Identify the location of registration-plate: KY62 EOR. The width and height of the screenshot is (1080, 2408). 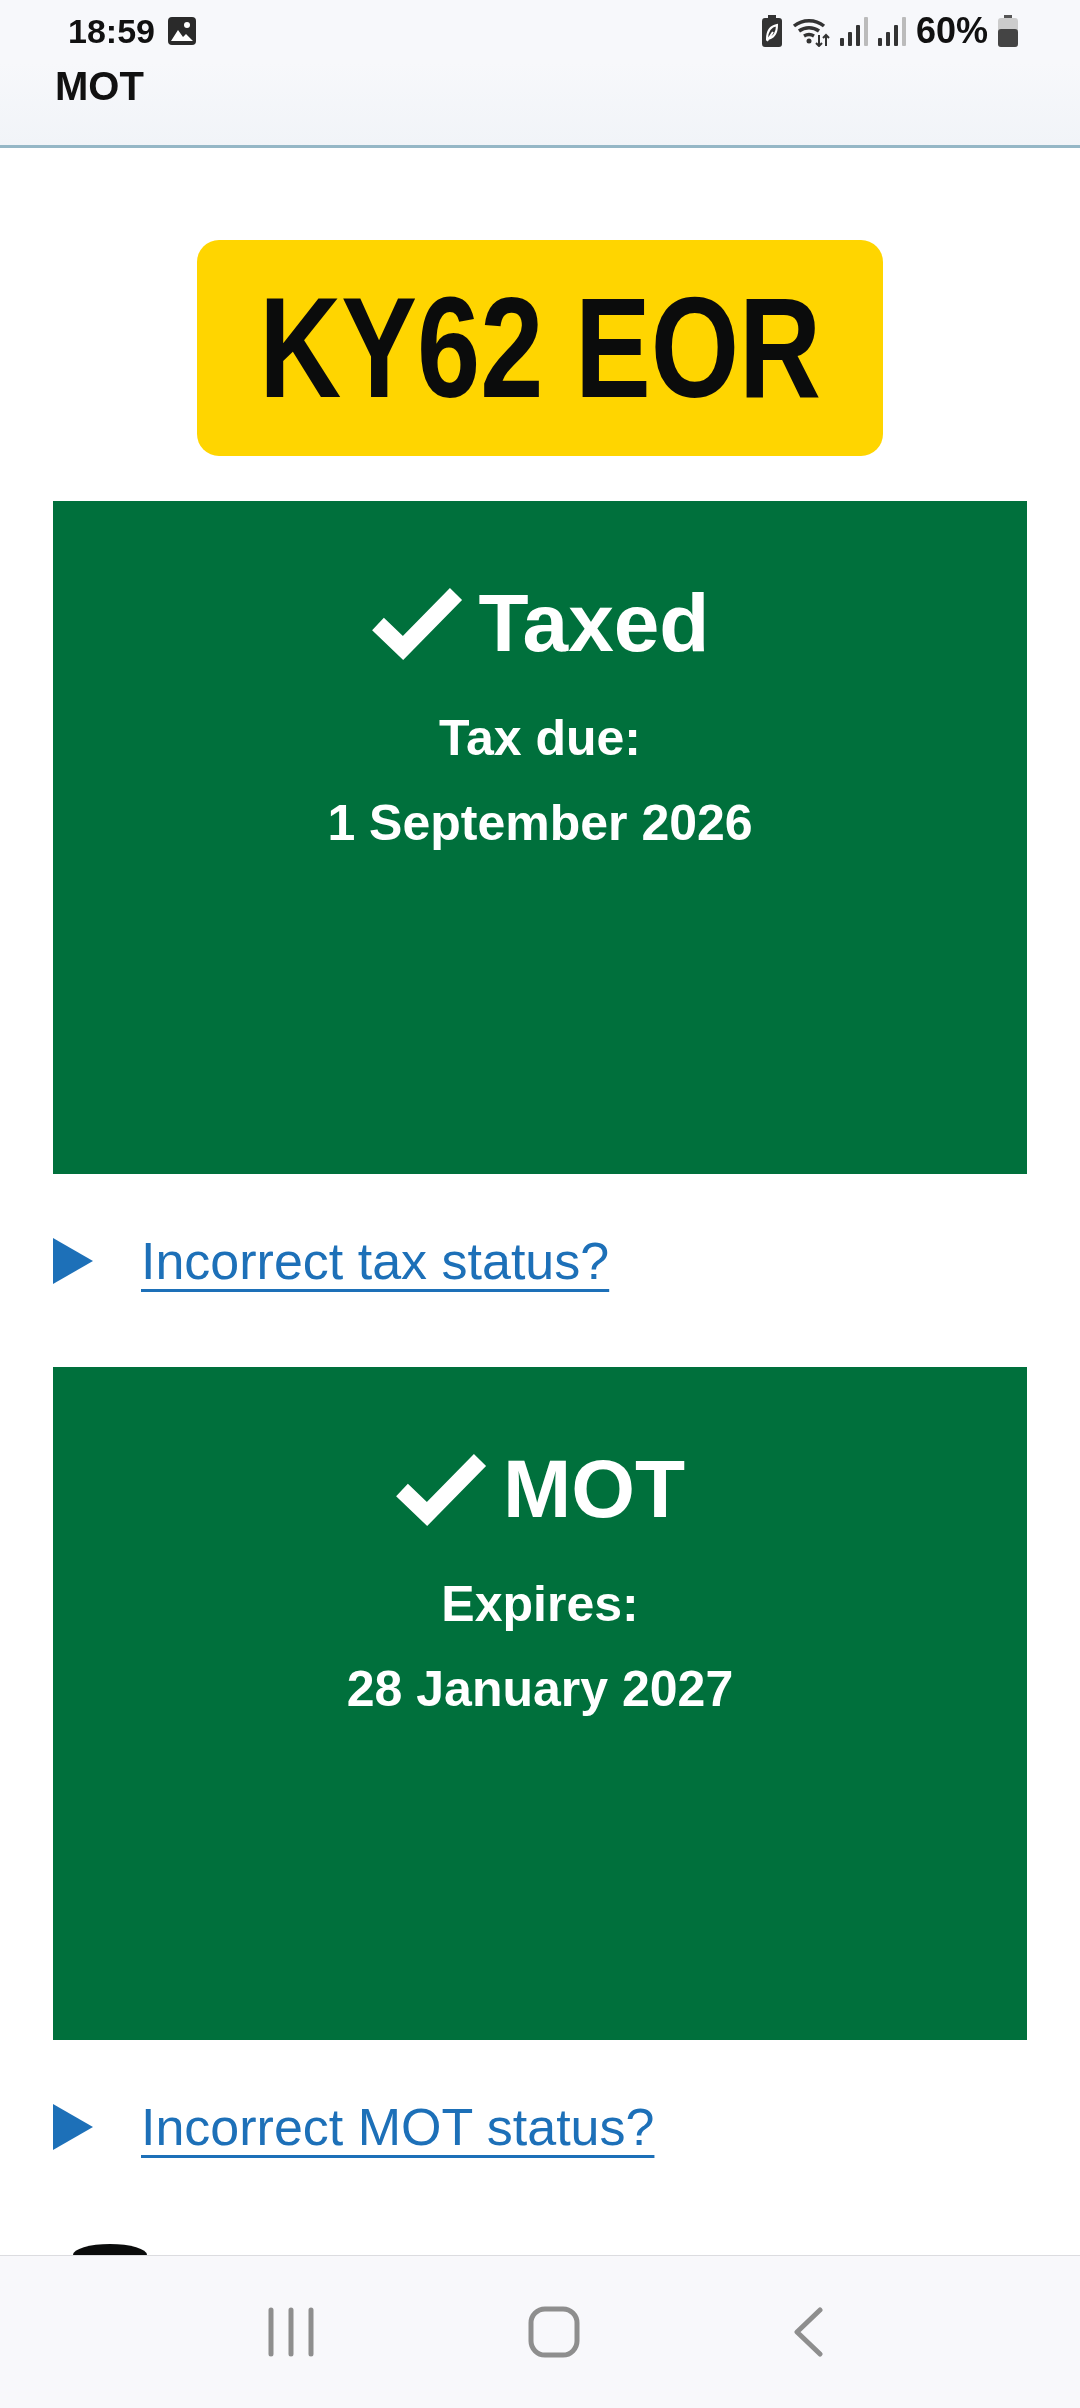
(540, 348).